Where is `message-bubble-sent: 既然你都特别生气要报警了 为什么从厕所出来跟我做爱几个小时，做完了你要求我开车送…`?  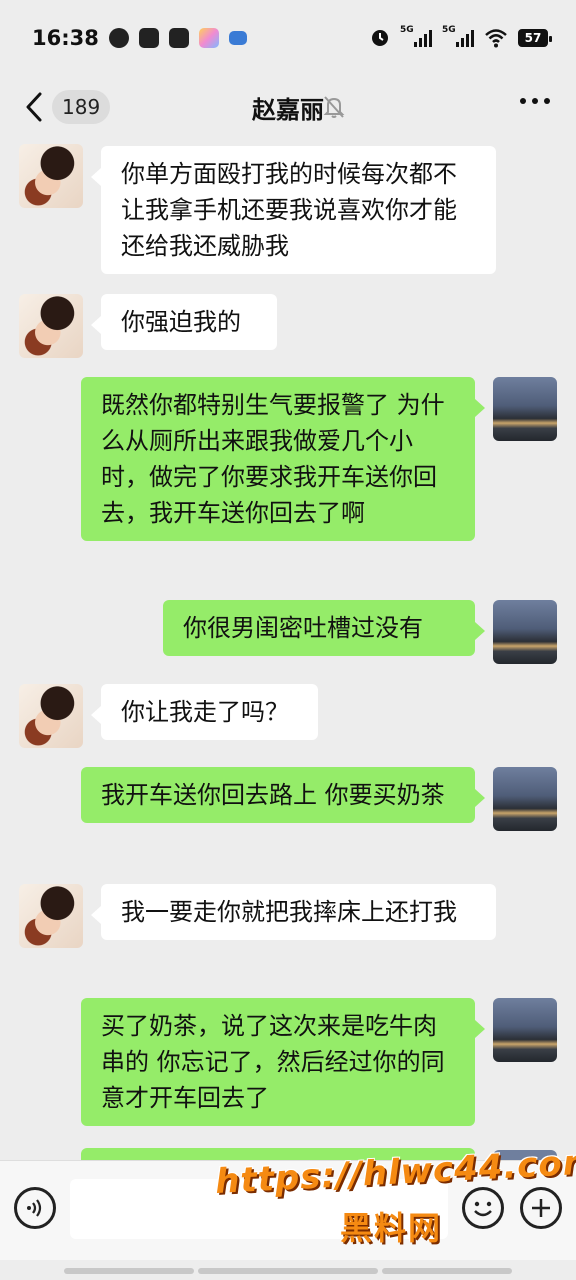
message-bubble-sent: 既然你都特别生气要报警了 为什么从厕所出来跟我做爱几个小时，做完了你要求我开车送… is located at coordinates (283, 459).